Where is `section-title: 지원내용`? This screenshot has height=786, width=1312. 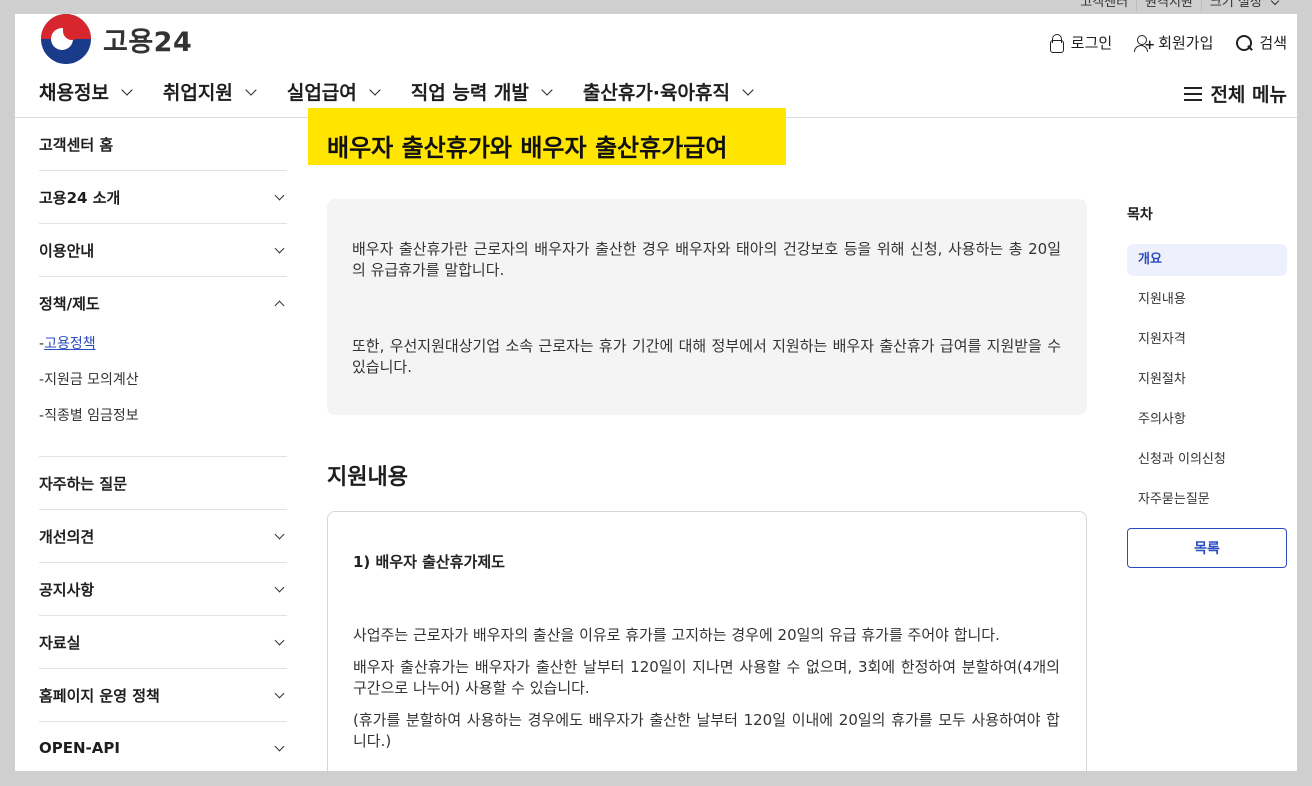 section-title: 지원내용 is located at coordinates (367, 477).